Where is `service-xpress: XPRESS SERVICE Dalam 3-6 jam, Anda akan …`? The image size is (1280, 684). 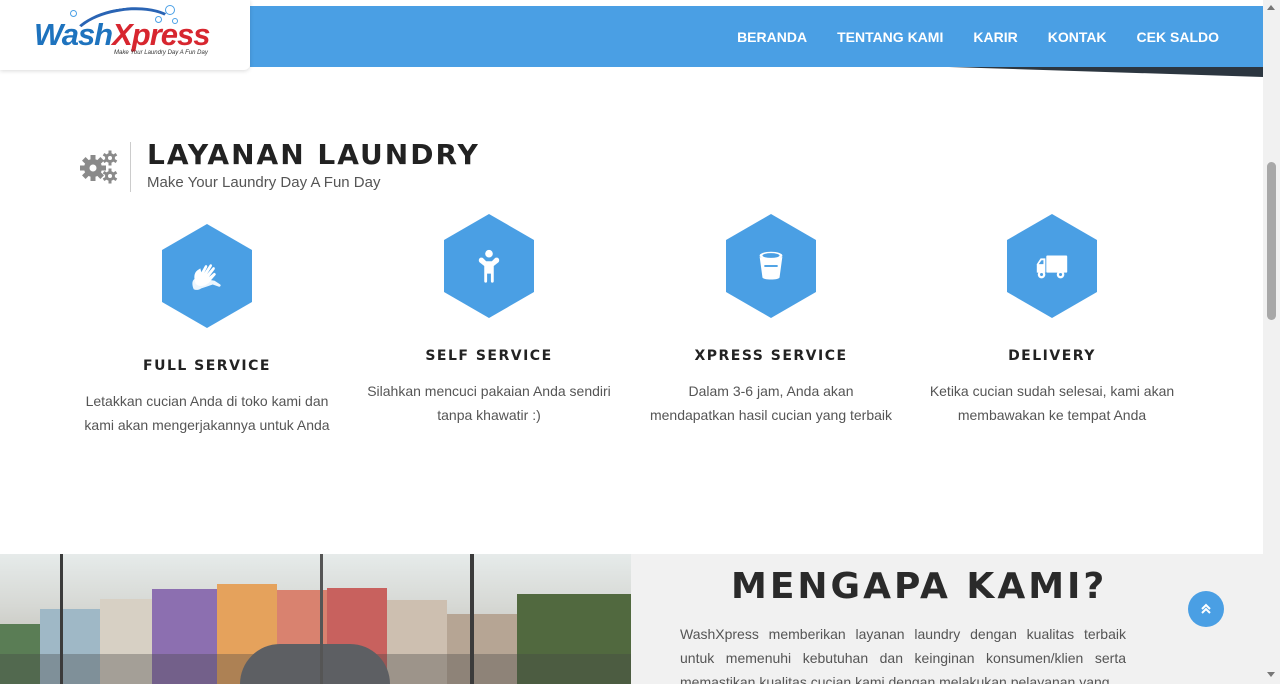
service-xpress: XPRESS SERVICE Dalam 3-6 jam, Anda akan … is located at coordinates (771, 320).